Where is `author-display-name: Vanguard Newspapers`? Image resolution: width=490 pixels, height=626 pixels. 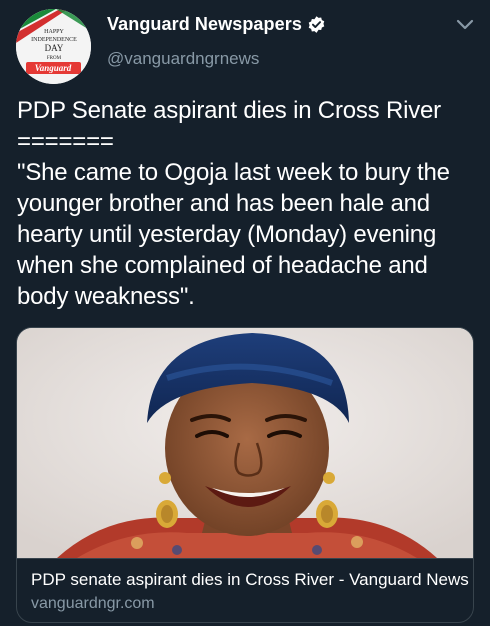
author-display-name: Vanguard Newspapers is located at coordinates (204, 24).